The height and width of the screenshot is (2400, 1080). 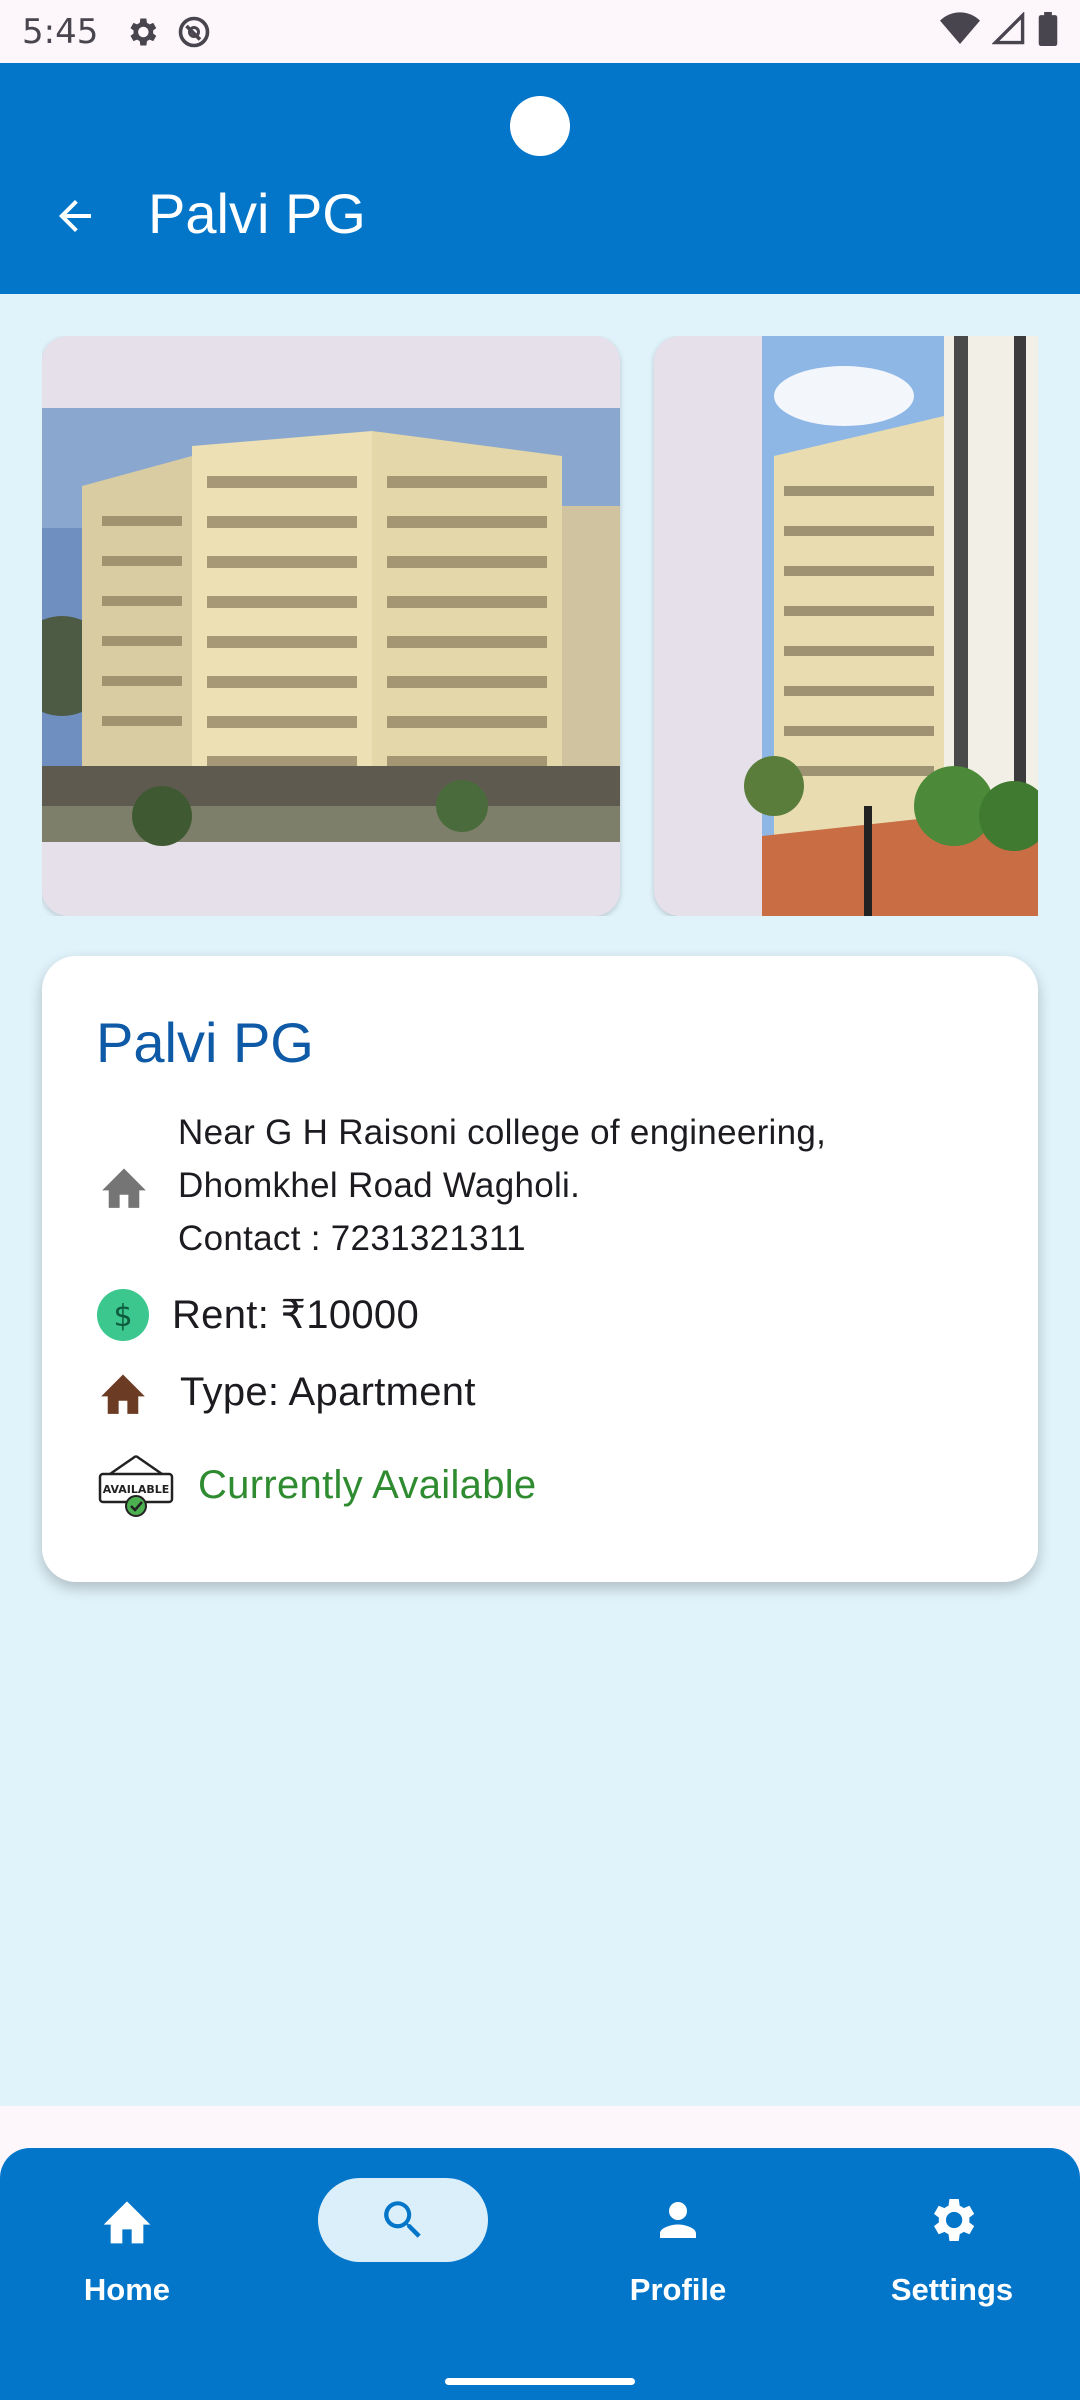 What do you see at coordinates (1008, 31) in the screenshot?
I see `signal-icon` at bounding box center [1008, 31].